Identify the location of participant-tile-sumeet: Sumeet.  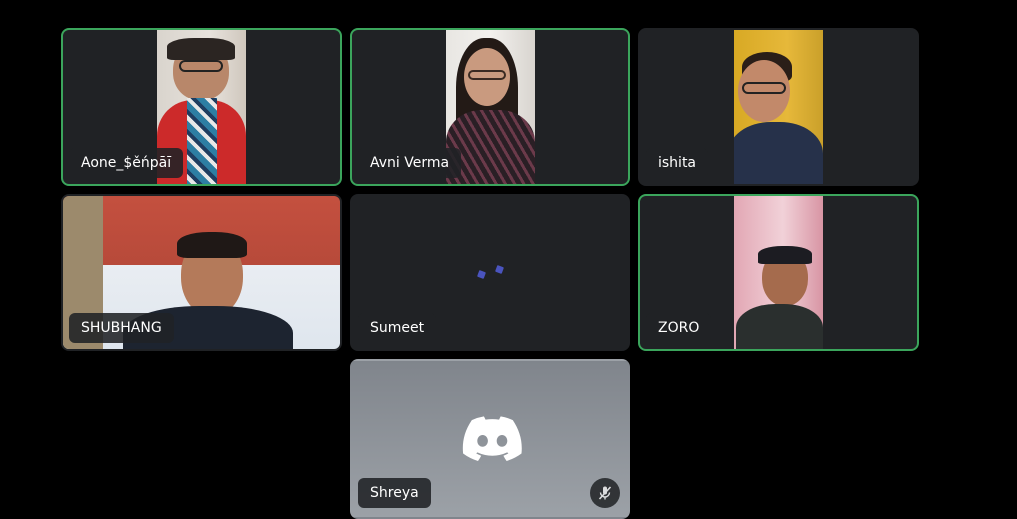
(490, 272).